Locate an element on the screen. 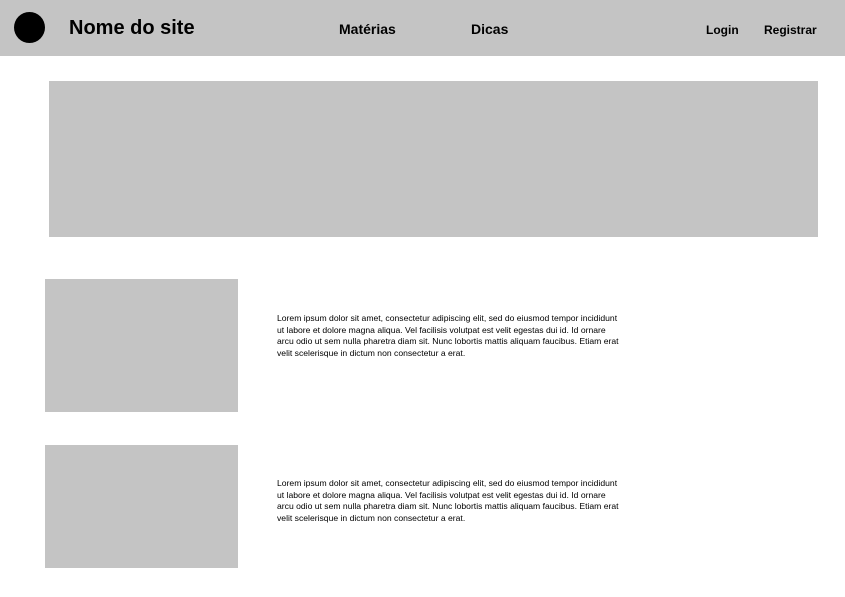 This screenshot has height=597, width=845. nav-link-dicas: Dicas is located at coordinates (489, 29).